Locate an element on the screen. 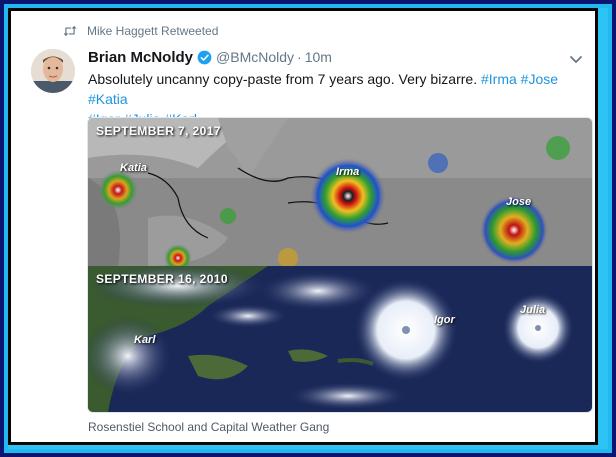 This screenshot has width=616, height=457. storm-label-katia: Katia is located at coordinates (133, 168).